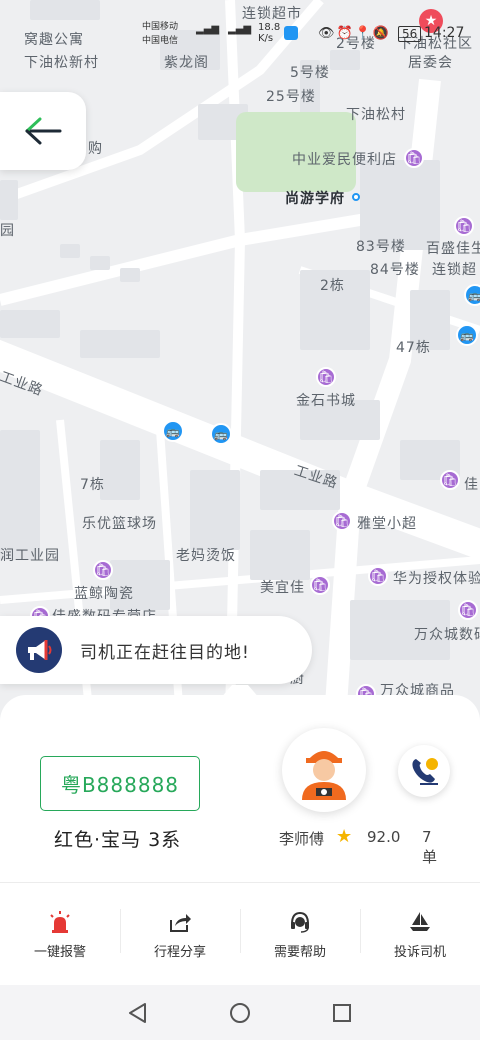 The width and height of the screenshot is (480, 1040). I want to click on map-label: 万众城数码, so click(447, 635).